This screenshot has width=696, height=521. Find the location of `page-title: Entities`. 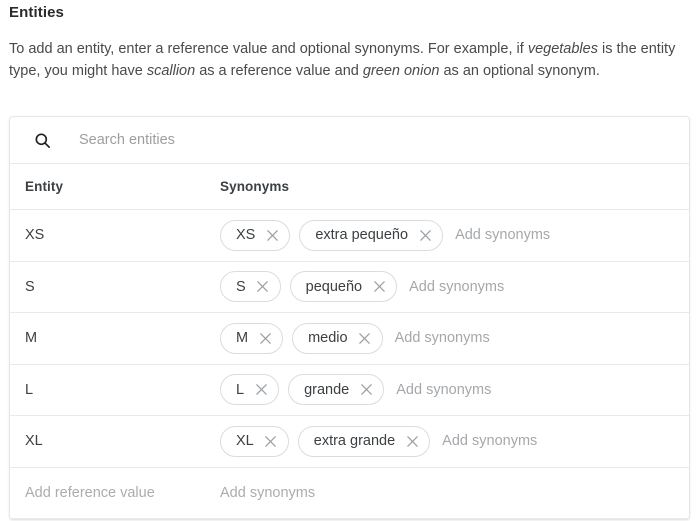

page-title: Entities is located at coordinates (36, 12).